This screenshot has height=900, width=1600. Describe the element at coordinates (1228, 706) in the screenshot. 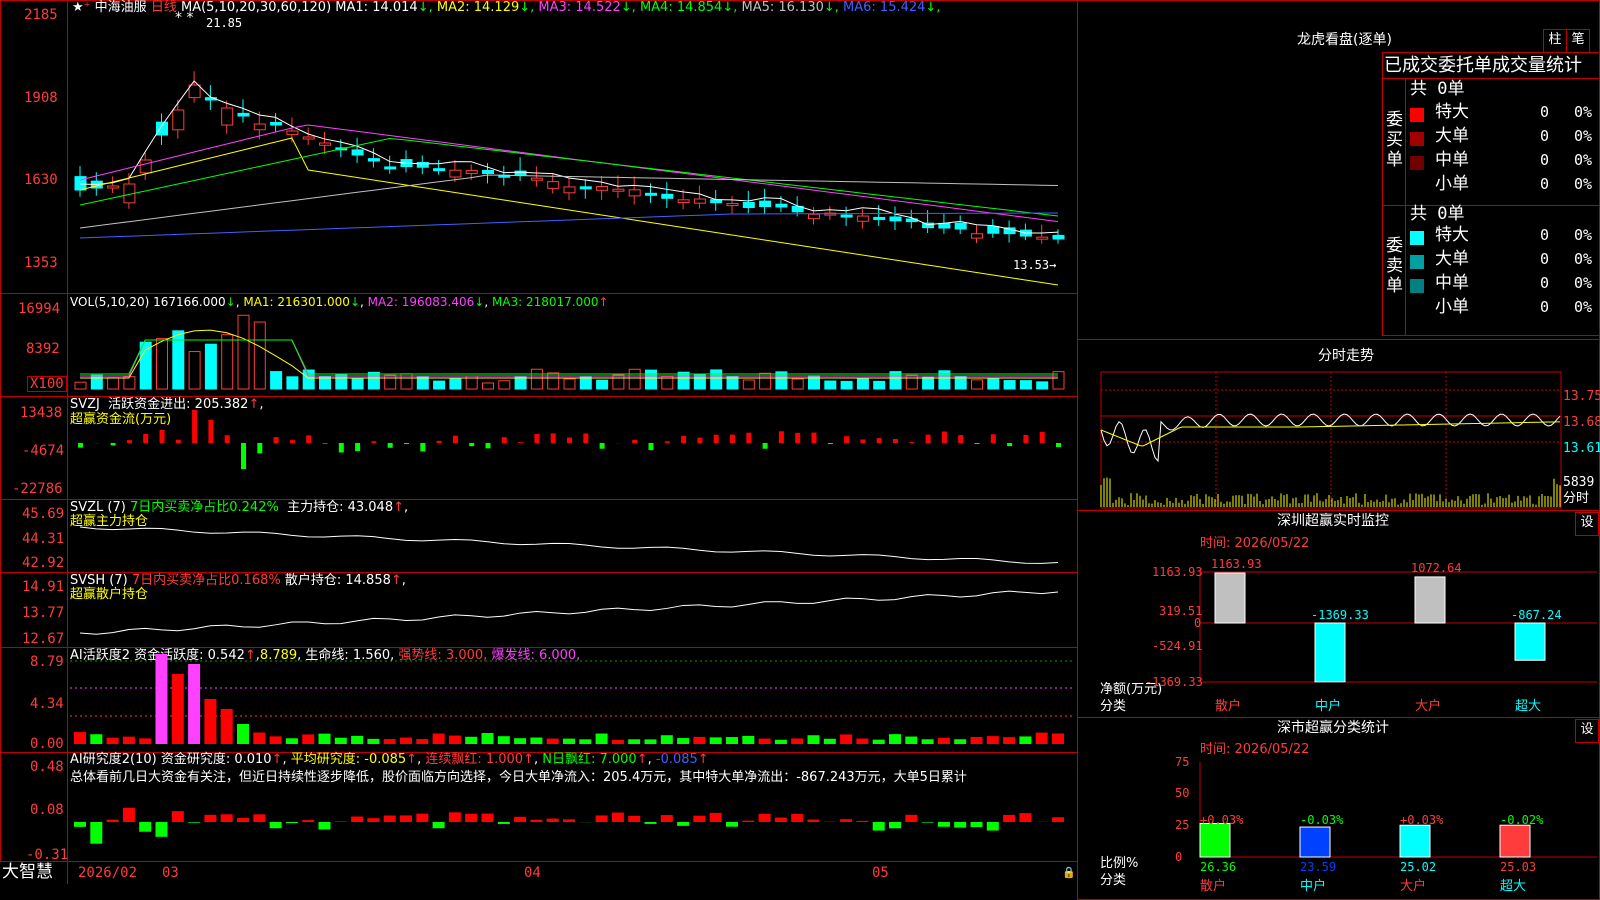

I see `monitor-cat-0: 散户` at that location.